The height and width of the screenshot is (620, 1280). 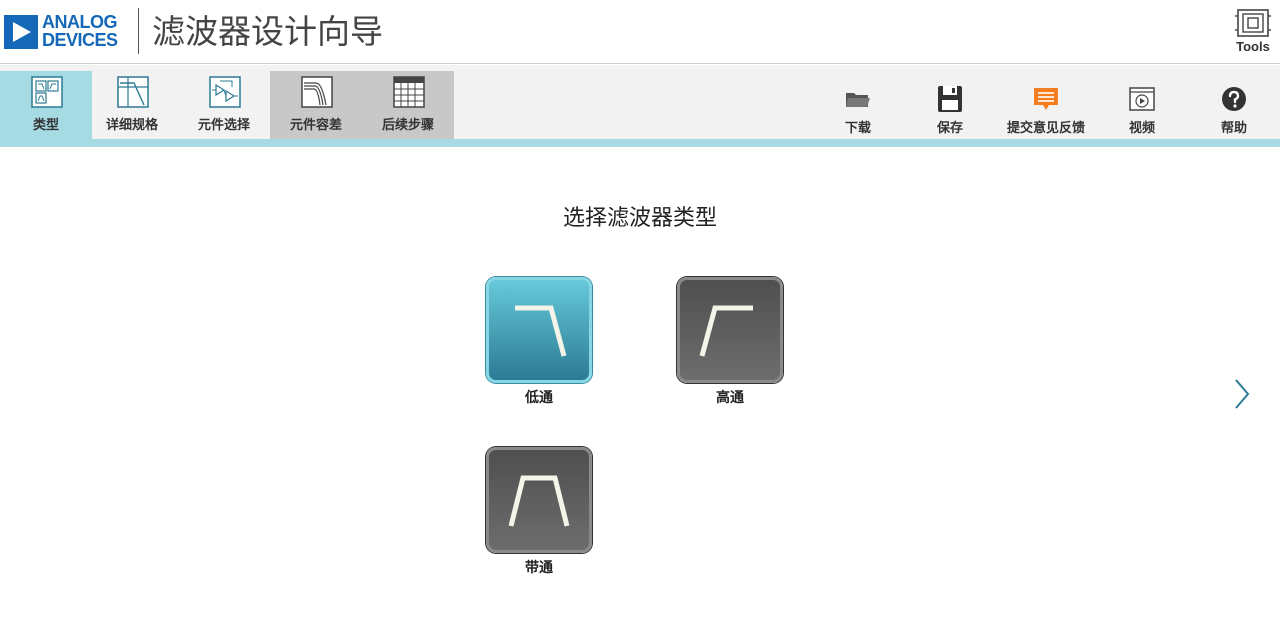 I want to click on lowpass-tile, so click(x=539, y=330).